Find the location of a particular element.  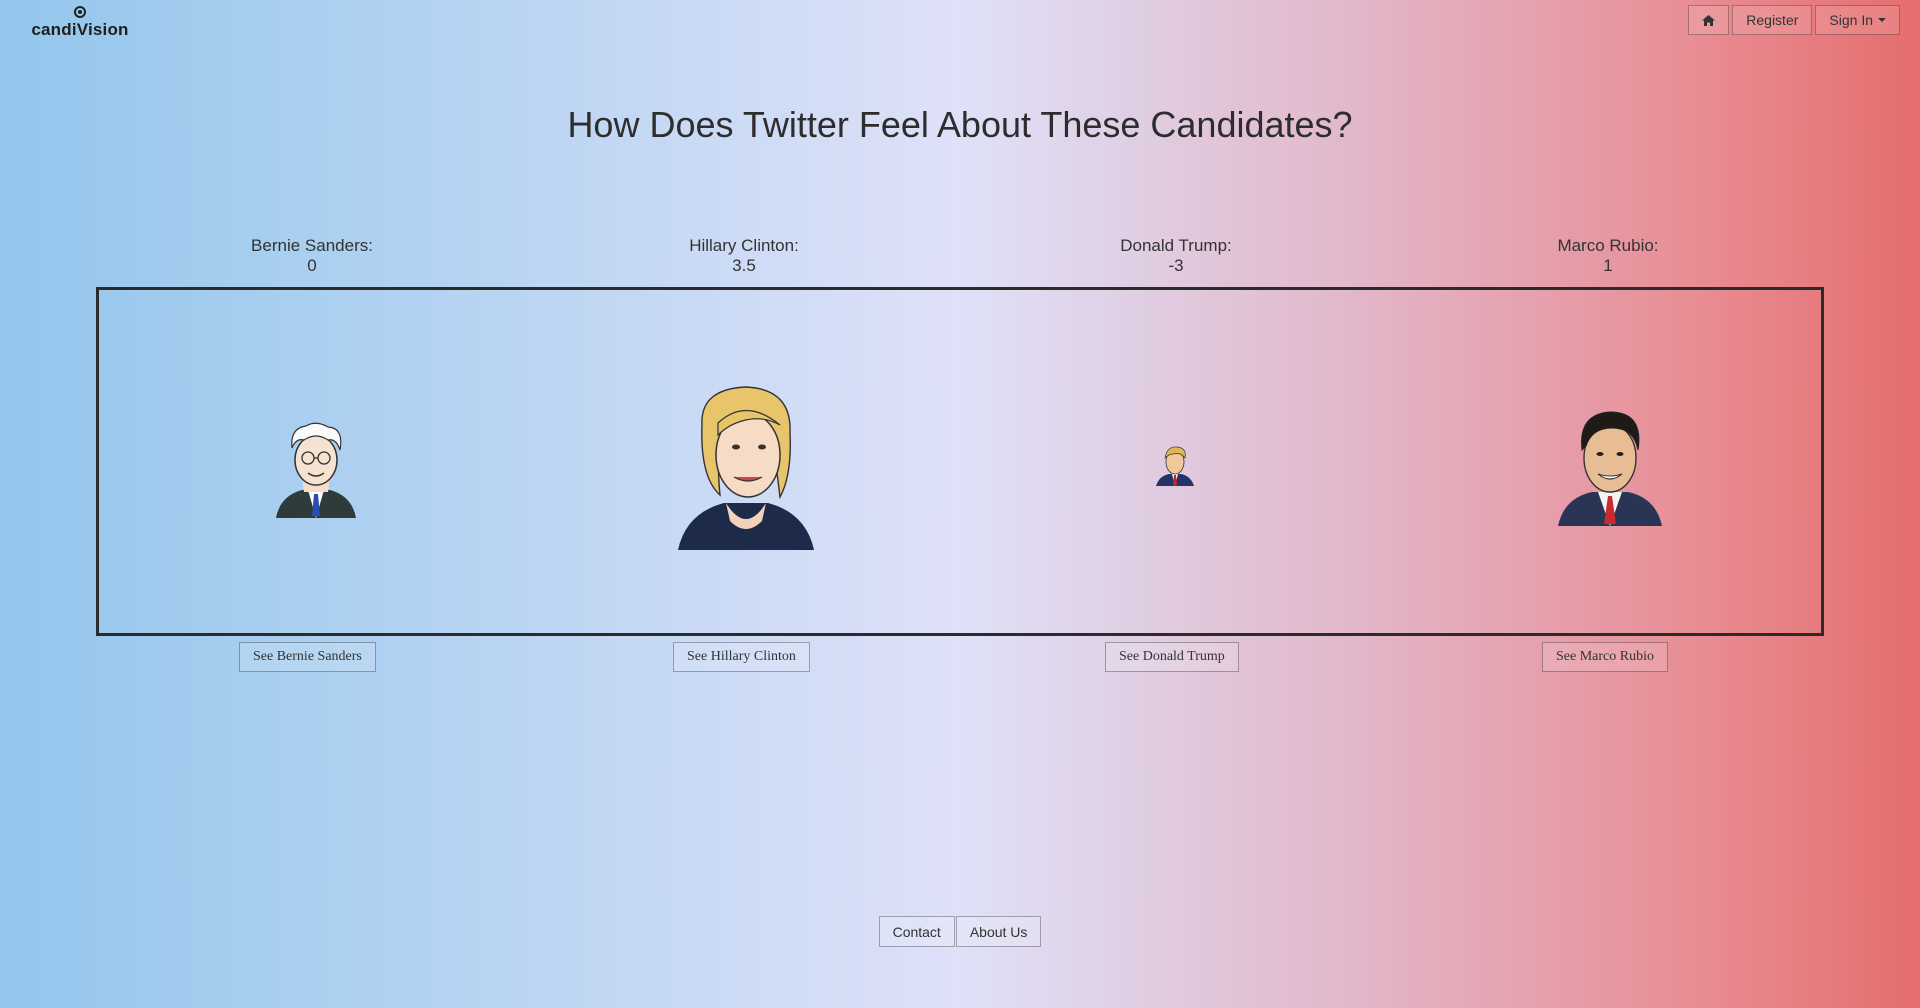

candidate-name: Hillary Clinton: is located at coordinates (744, 245).